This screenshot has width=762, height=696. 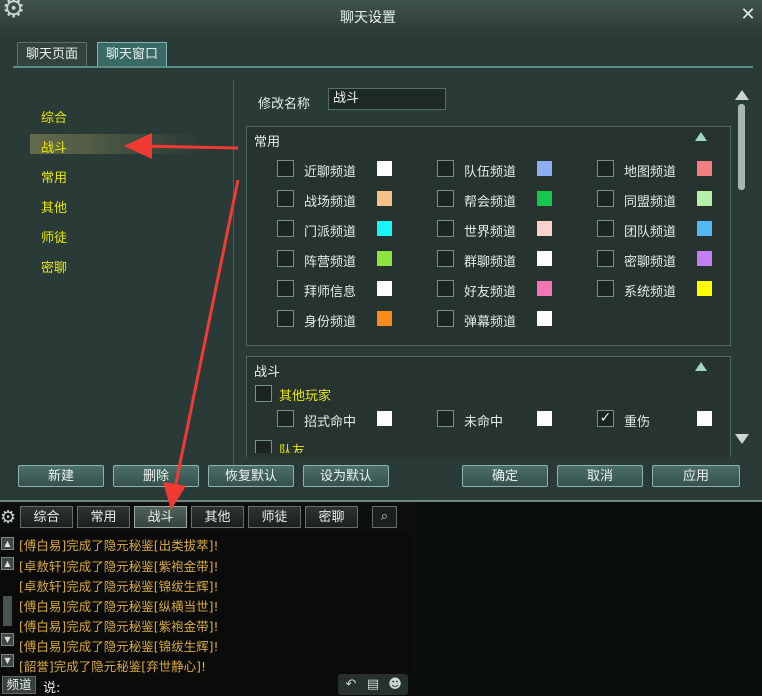 What do you see at coordinates (7, 639) in the screenshot?
I see `scroll-down-icon: ▼` at bounding box center [7, 639].